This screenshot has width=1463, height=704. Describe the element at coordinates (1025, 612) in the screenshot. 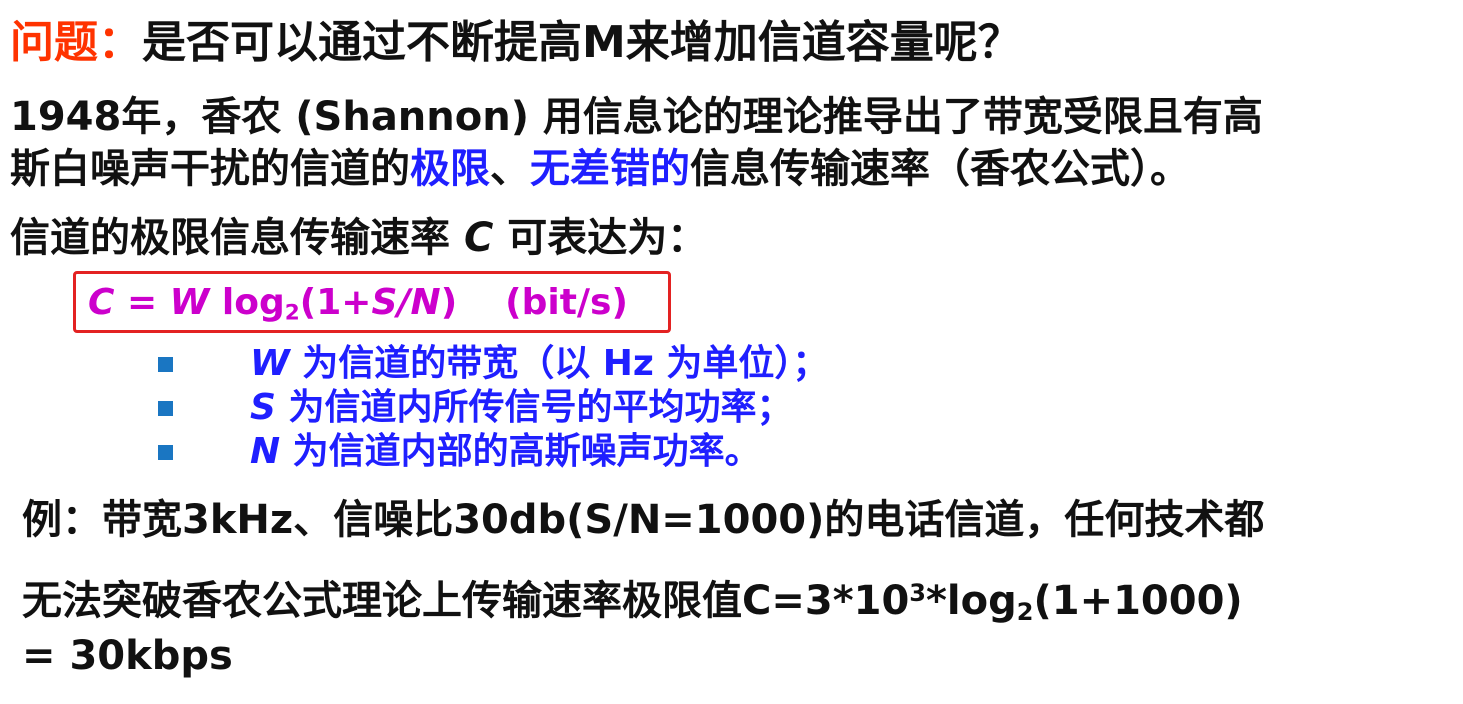

I see `example-log-base: 2` at that location.